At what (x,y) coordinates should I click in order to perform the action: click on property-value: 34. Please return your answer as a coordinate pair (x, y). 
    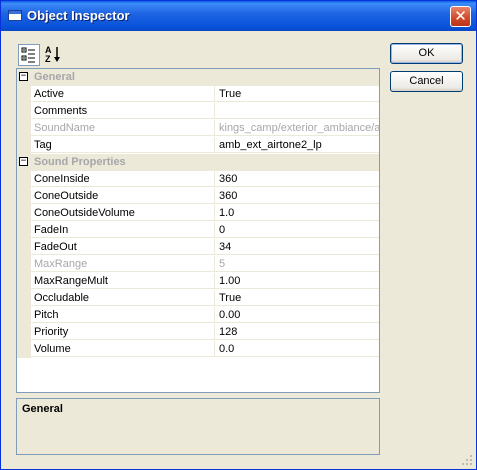
    Looking at the image, I should click on (297, 247).